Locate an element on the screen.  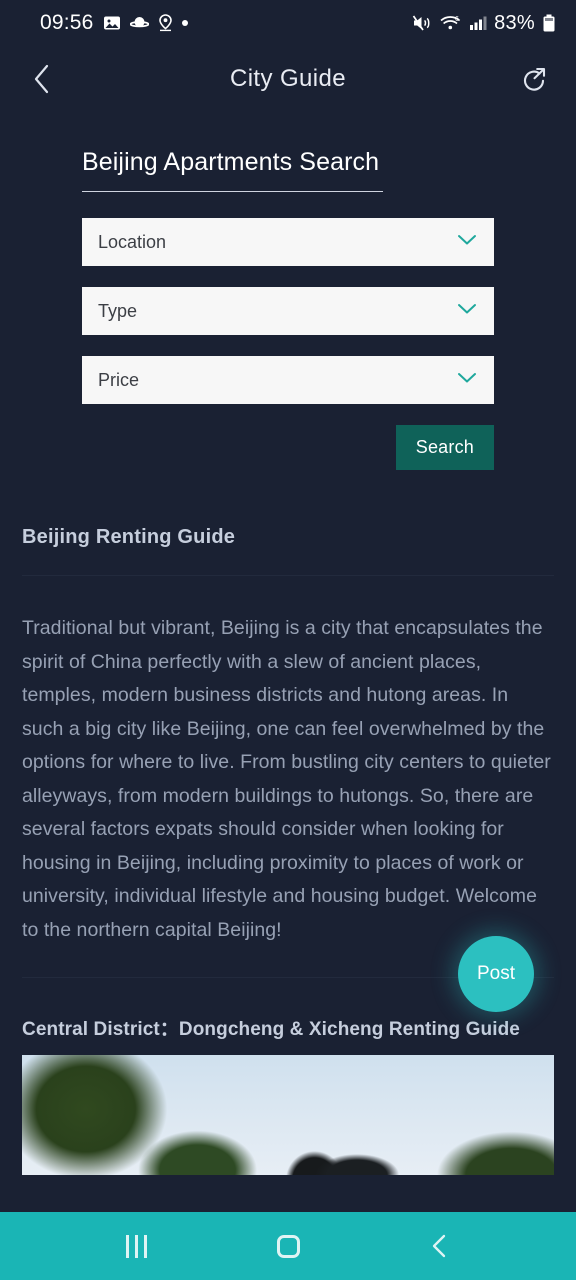
status-bar-left: 09:56 is located at coordinates (114, 23).